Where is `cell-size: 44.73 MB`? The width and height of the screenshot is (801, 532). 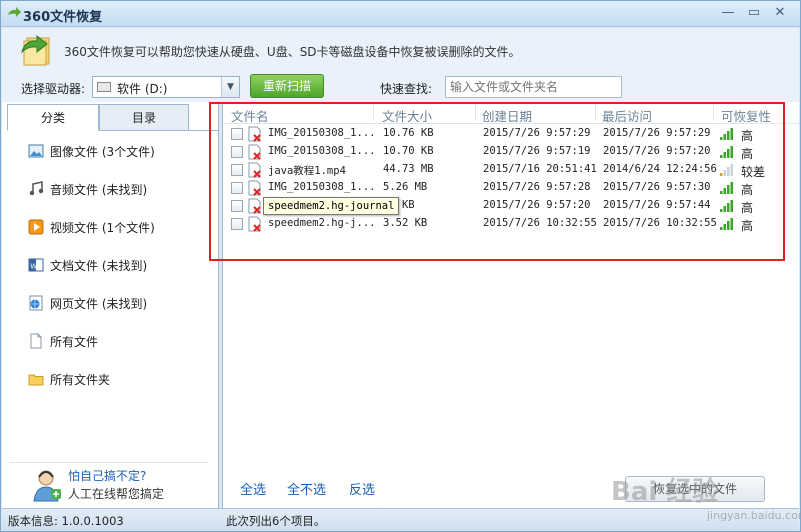
cell-size: 44.73 MB is located at coordinates (408, 169).